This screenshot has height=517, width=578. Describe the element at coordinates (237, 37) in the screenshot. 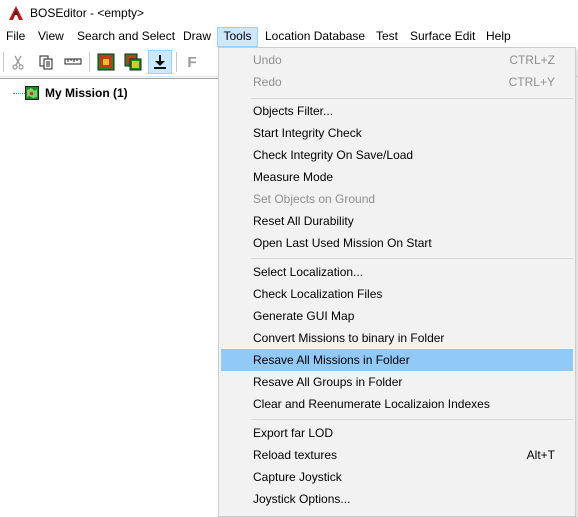

I see `menu-tools: Tools` at that location.